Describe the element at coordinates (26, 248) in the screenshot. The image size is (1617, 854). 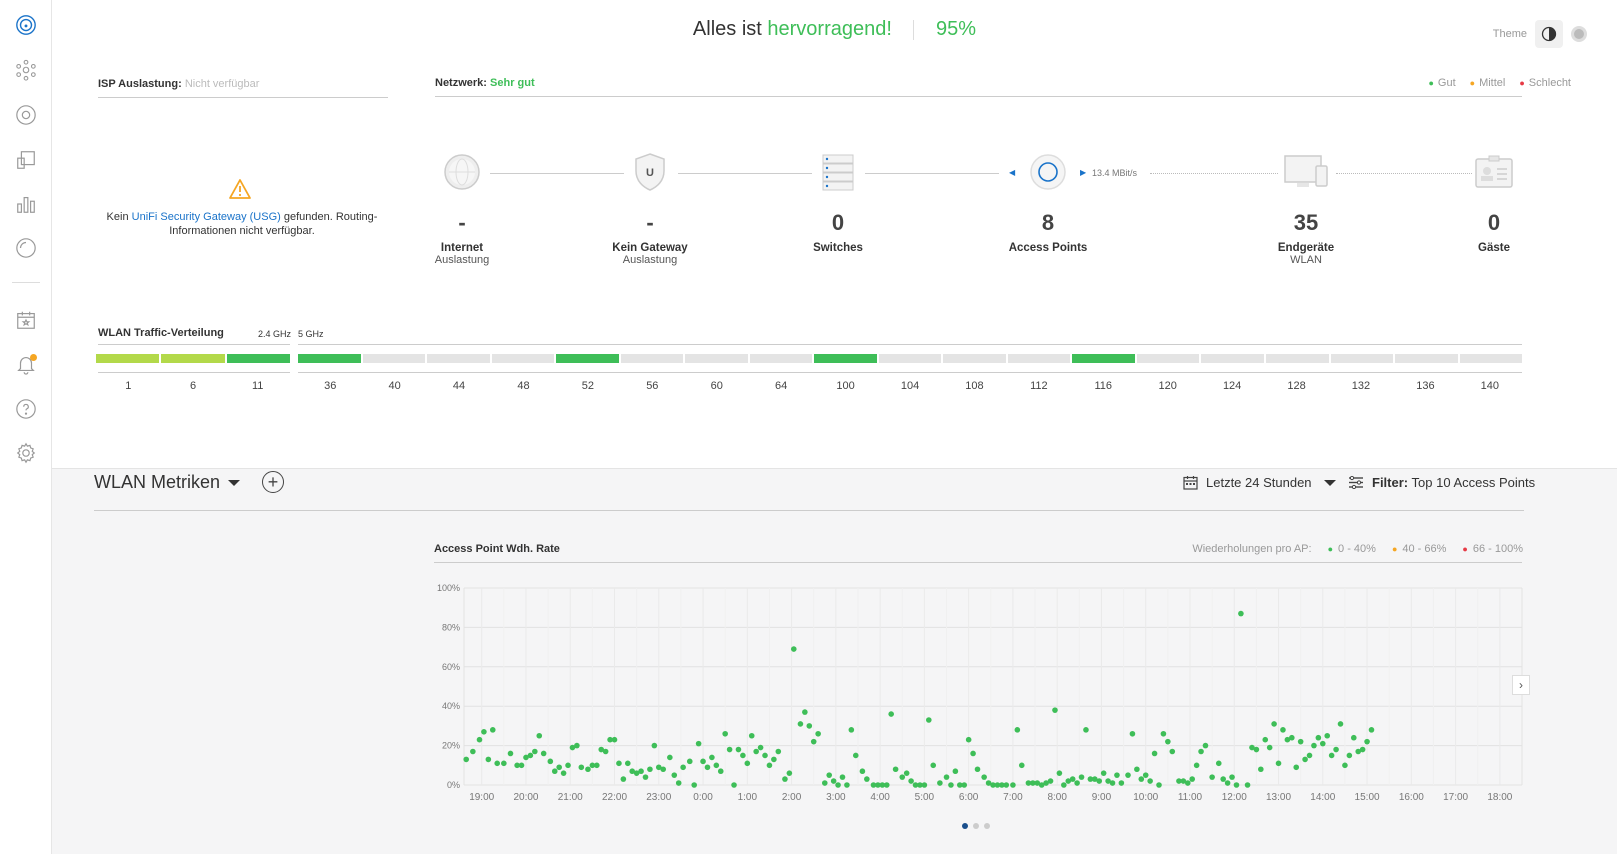
I see `insights-icon` at that location.